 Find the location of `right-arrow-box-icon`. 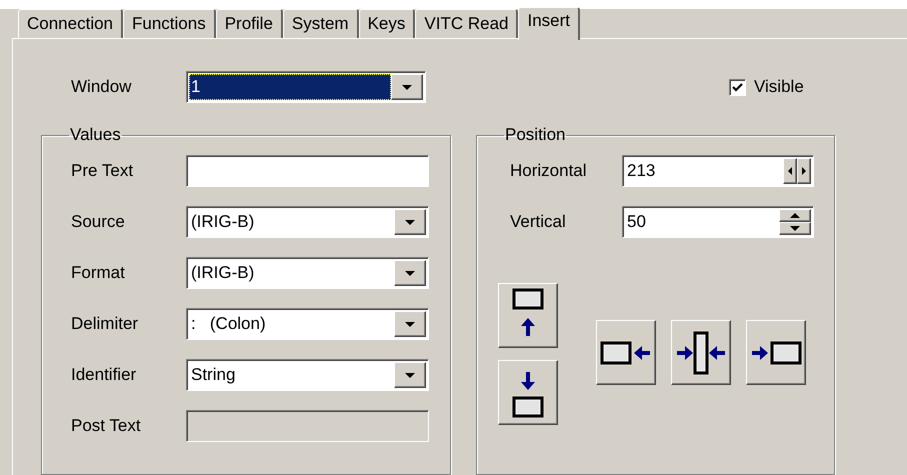

right-arrow-box-icon is located at coordinates (776, 352).